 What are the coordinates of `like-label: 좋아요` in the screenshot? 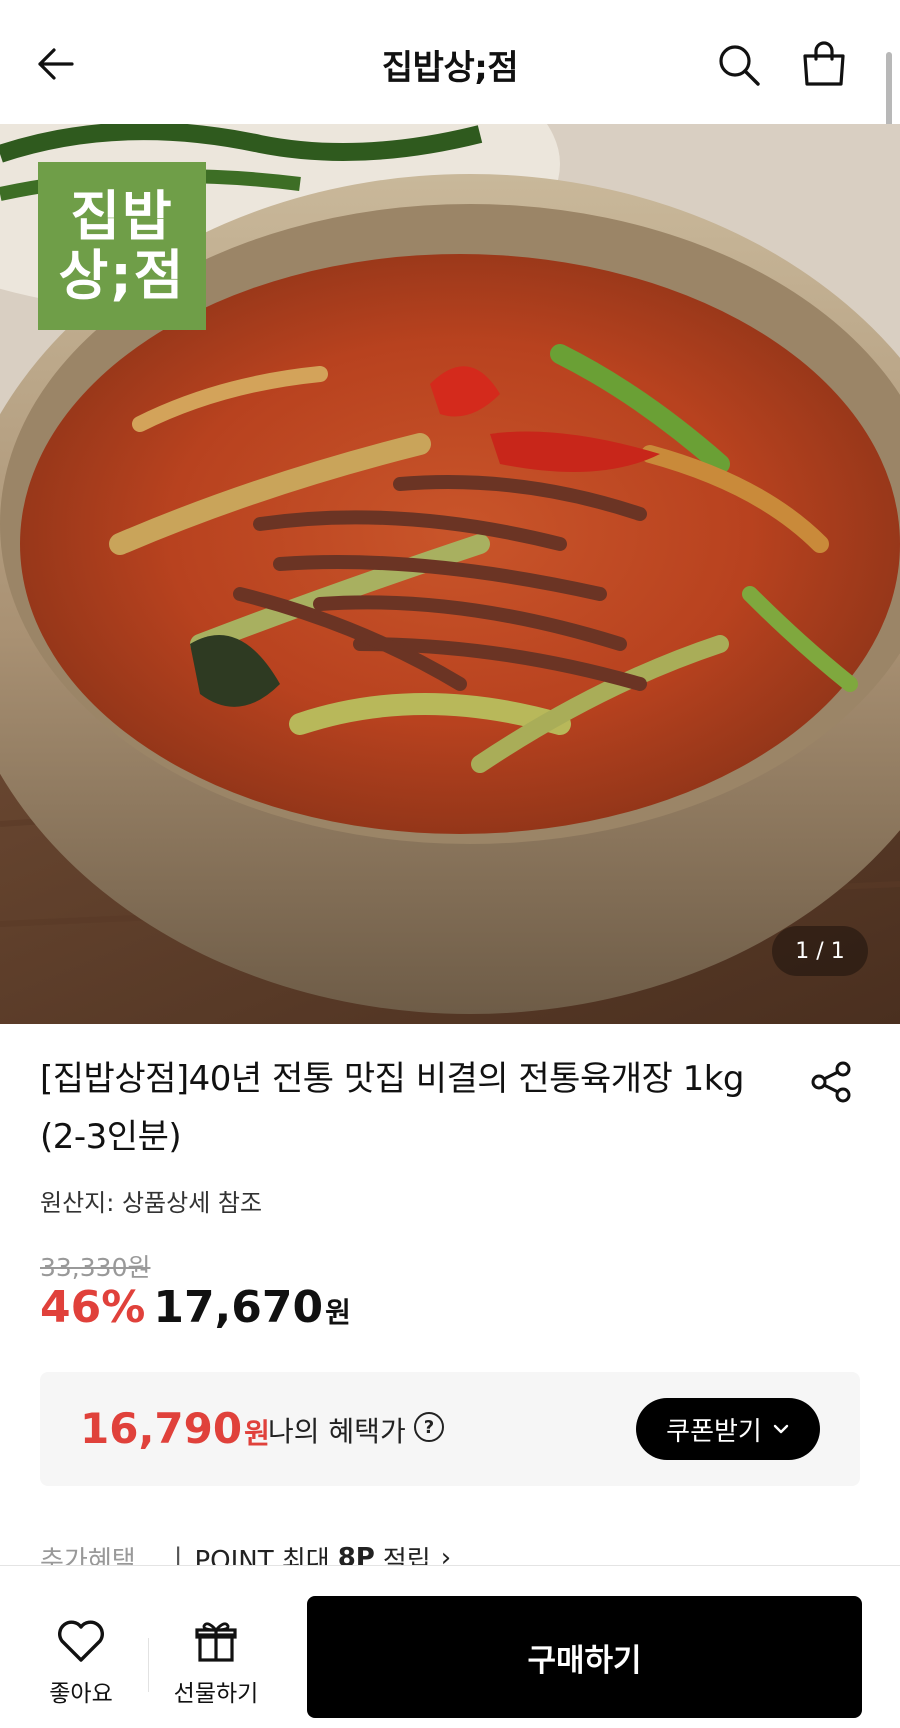 It's located at (81, 1694).